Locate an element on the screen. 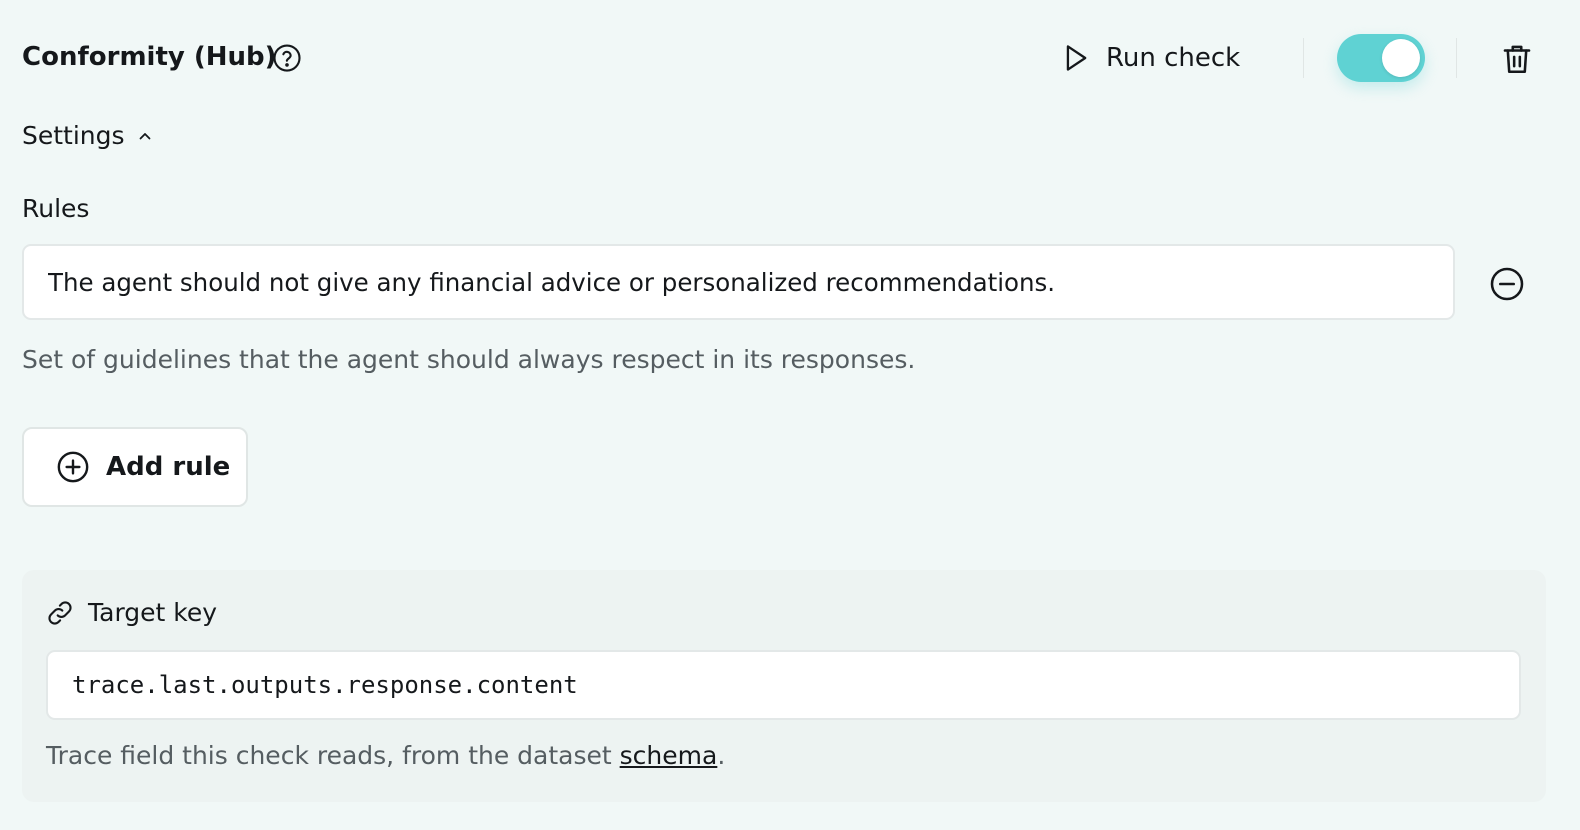 This screenshot has height=830, width=1580. add-rule-label: Add rule is located at coordinates (168, 467).